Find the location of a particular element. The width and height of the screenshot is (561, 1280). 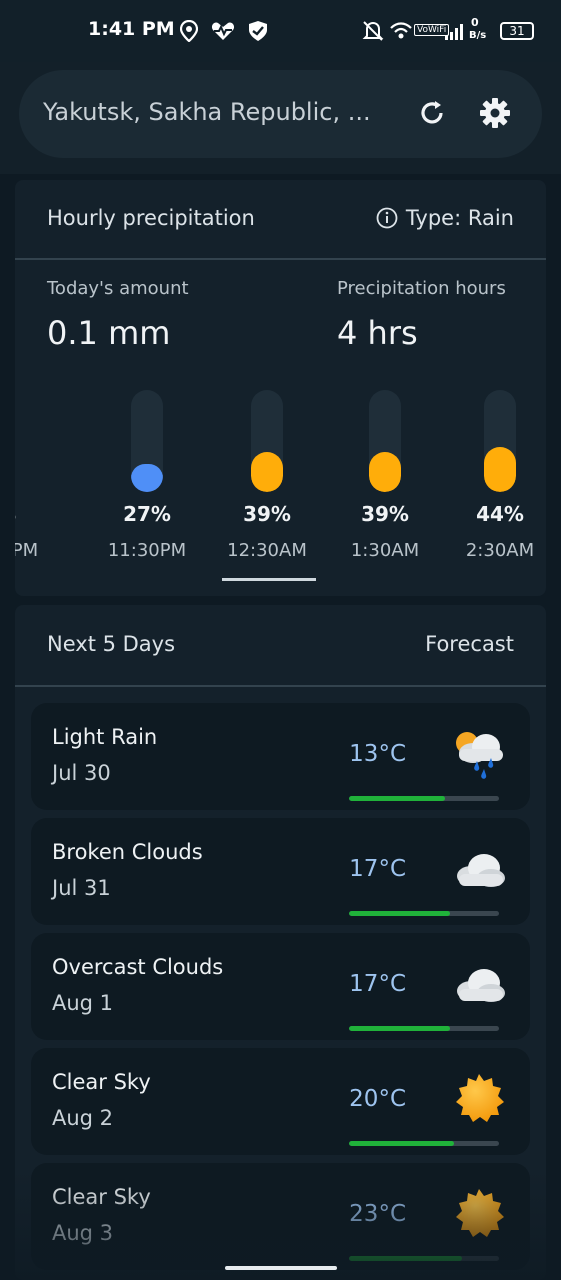

day-temperature: 13°C is located at coordinates (377, 754).